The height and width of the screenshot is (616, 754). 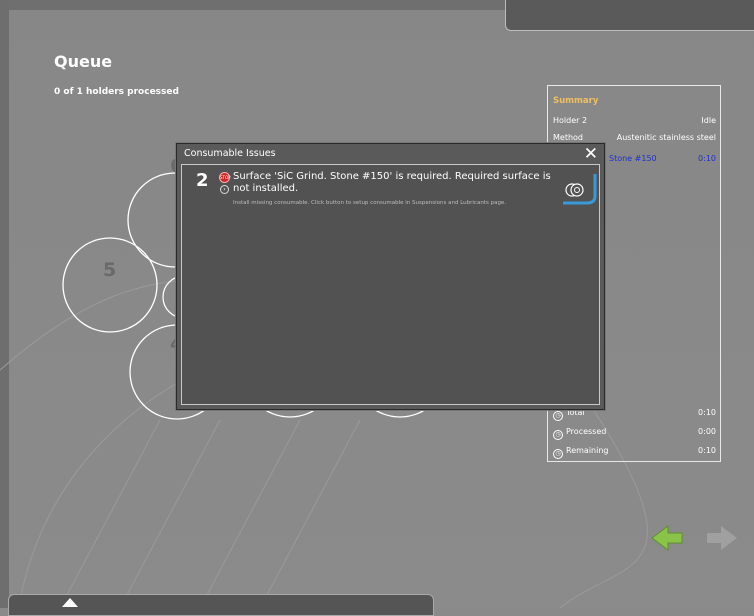 I want to click on step-time: 0:10, so click(x=707, y=158).